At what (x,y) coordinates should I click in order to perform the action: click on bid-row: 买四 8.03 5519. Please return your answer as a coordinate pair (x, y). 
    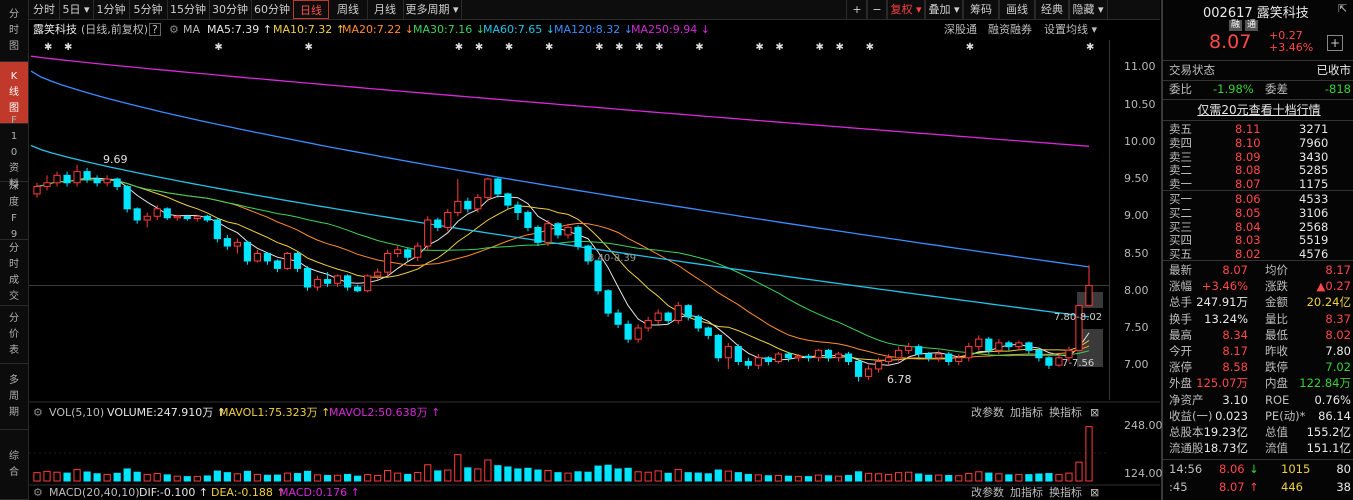
    Looking at the image, I should click on (1260, 240).